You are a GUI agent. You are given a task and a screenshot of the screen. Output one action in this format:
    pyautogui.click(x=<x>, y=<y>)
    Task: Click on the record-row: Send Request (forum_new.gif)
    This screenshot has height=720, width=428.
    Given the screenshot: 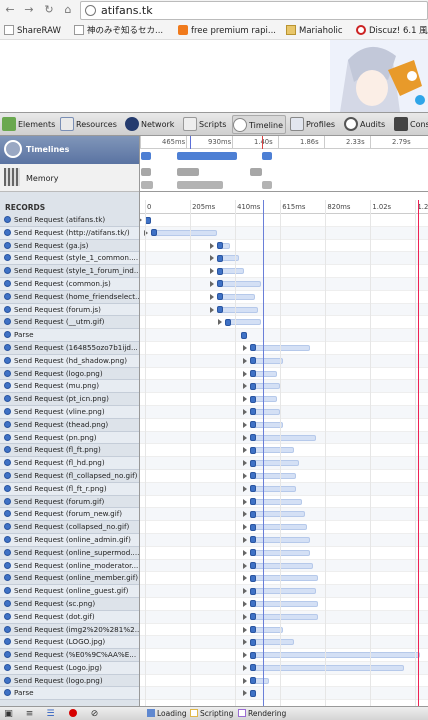 What is the action you would take?
    pyautogui.click(x=69, y=515)
    